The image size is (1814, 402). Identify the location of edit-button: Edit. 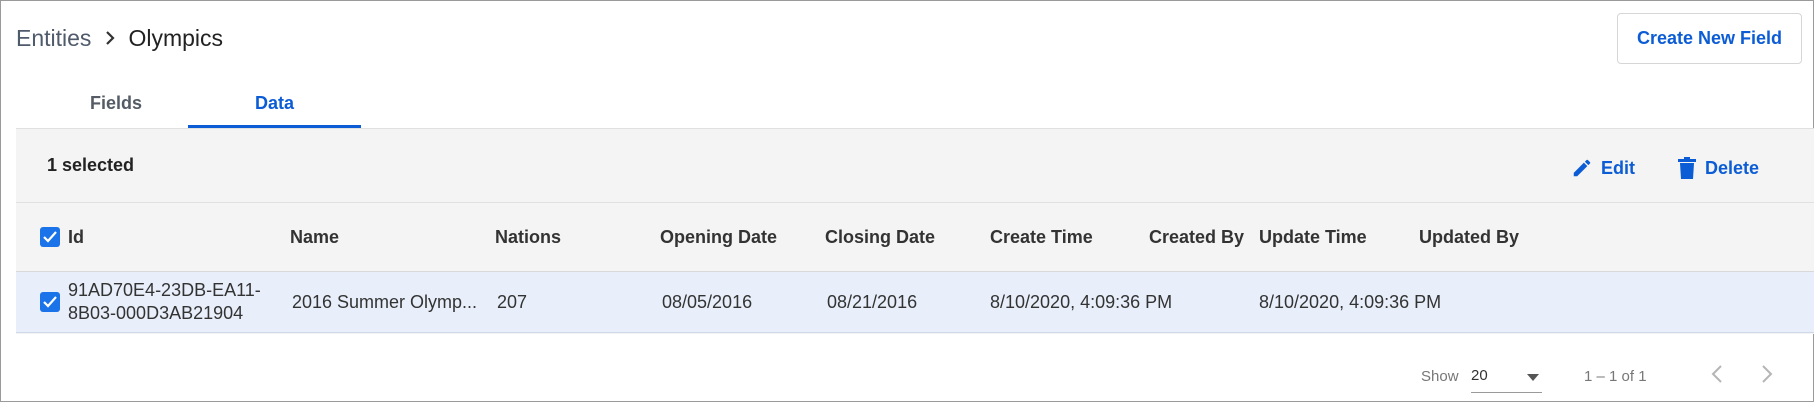
(1603, 168).